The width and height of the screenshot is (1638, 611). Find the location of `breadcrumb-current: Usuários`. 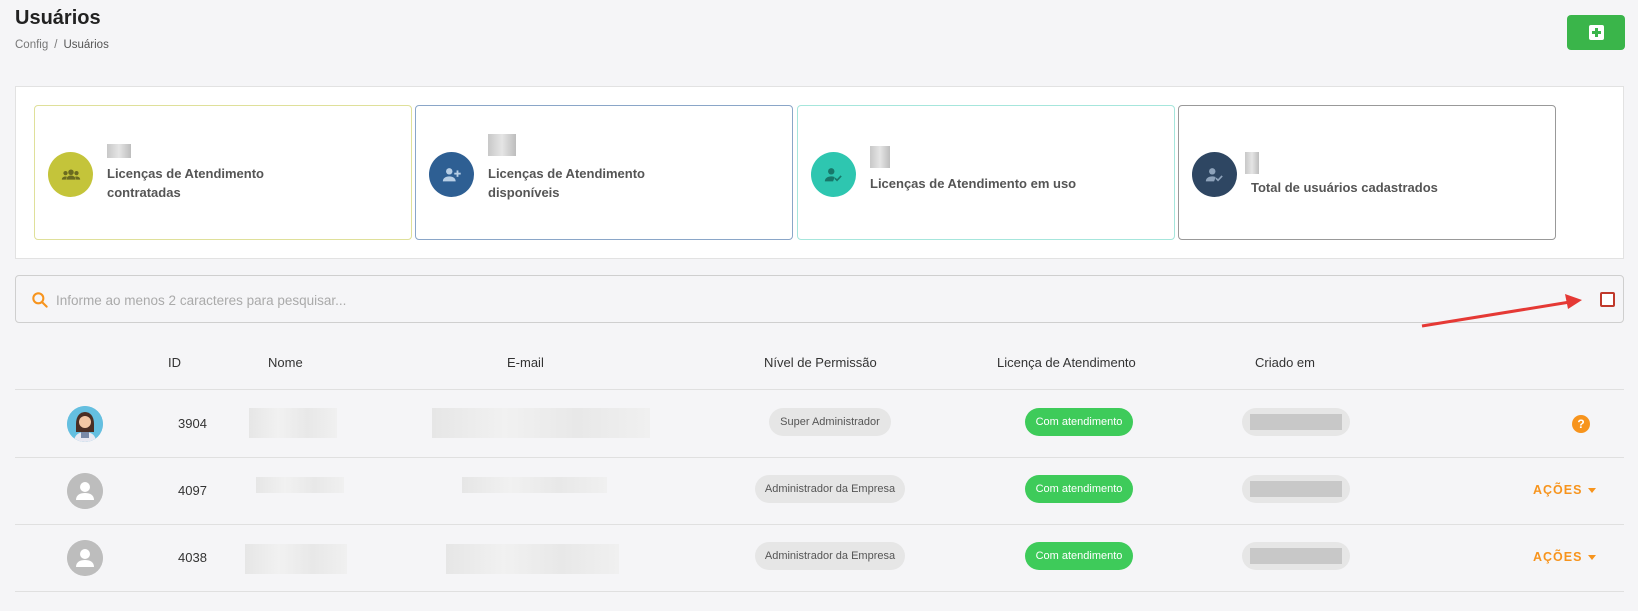

breadcrumb-current: Usuários is located at coordinates (86, 45).